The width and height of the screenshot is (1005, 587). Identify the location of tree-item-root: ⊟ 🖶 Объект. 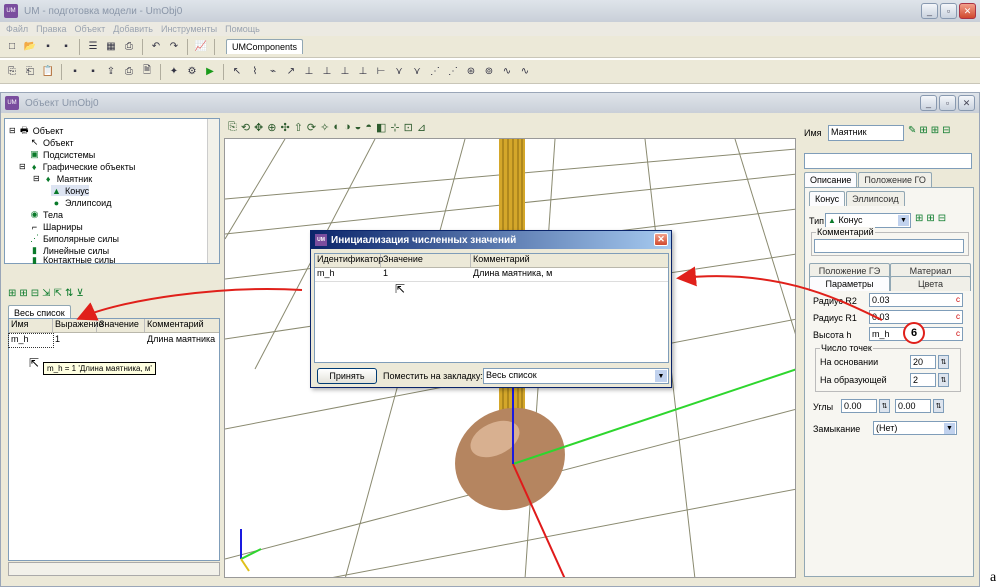
(36, 130).